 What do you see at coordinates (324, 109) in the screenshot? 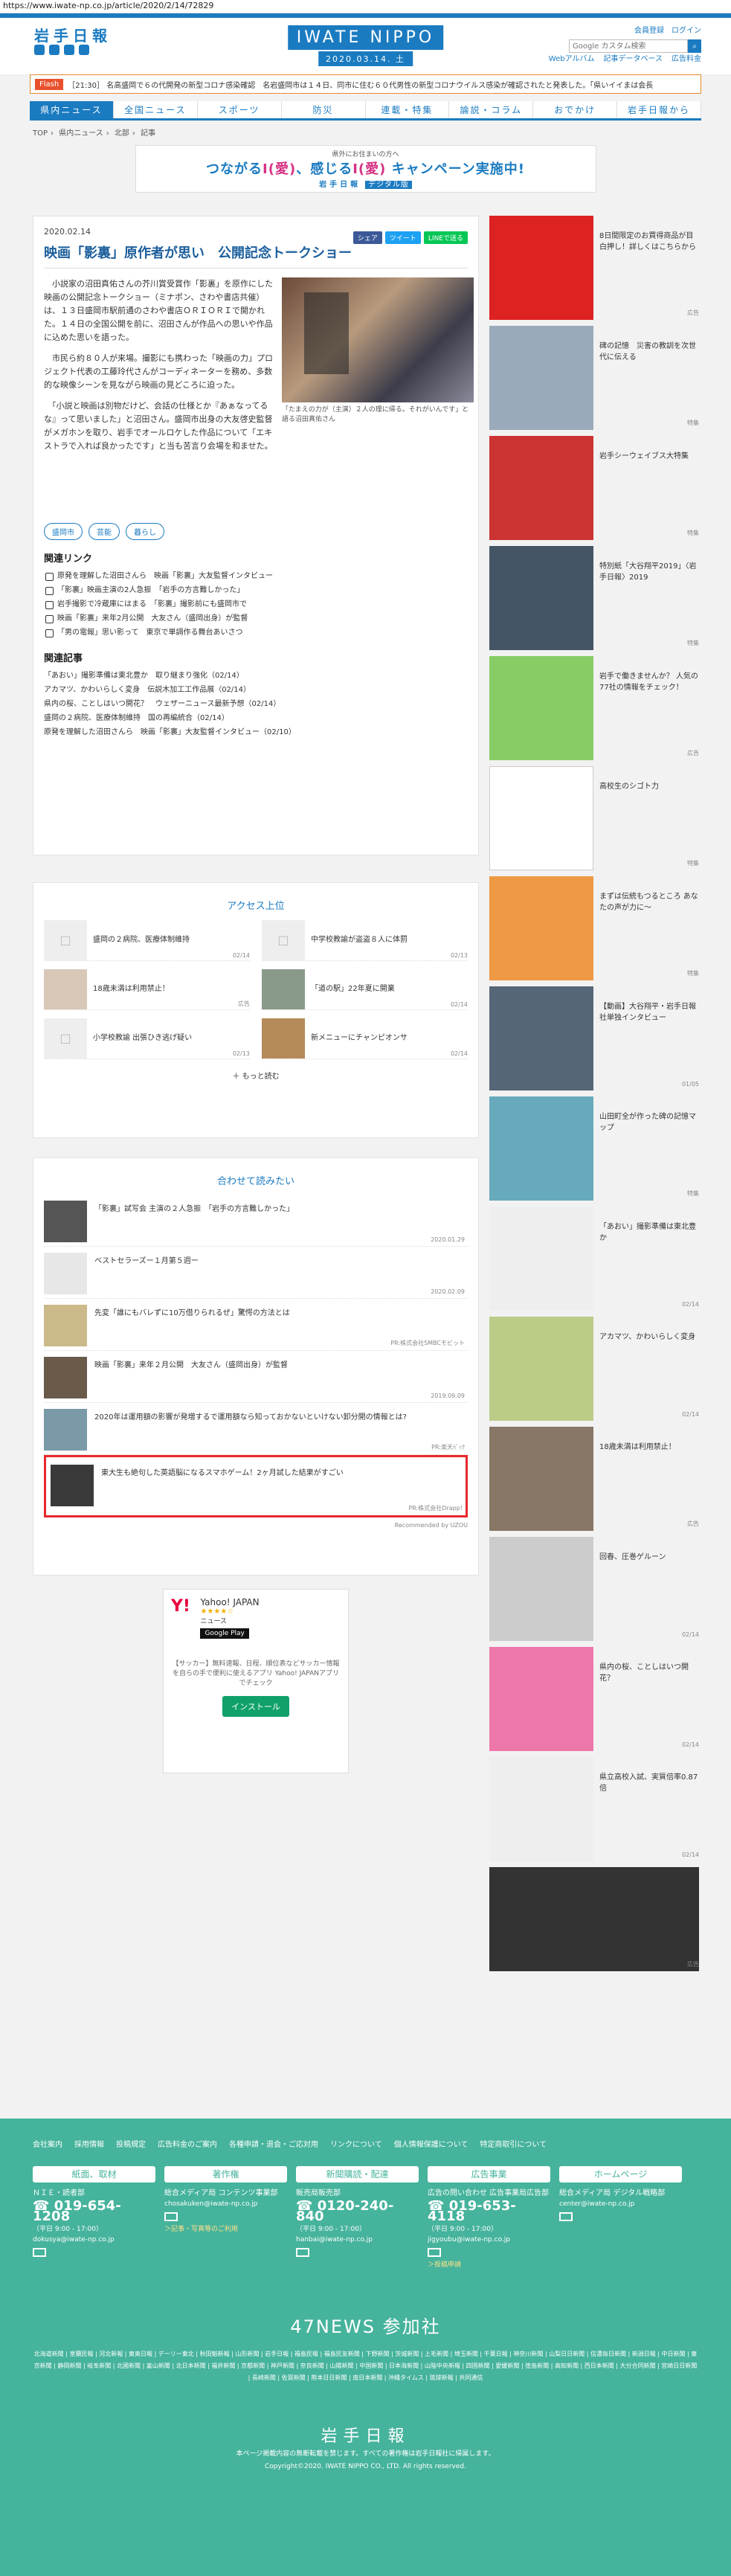
I see `nav-disaster: 防災` at bounding box center [324, 109].